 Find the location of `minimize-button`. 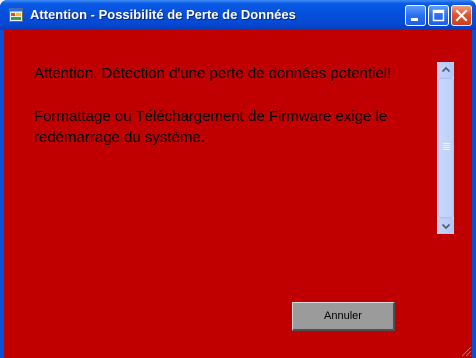

minimize-button is located at coordinates (415, 15).